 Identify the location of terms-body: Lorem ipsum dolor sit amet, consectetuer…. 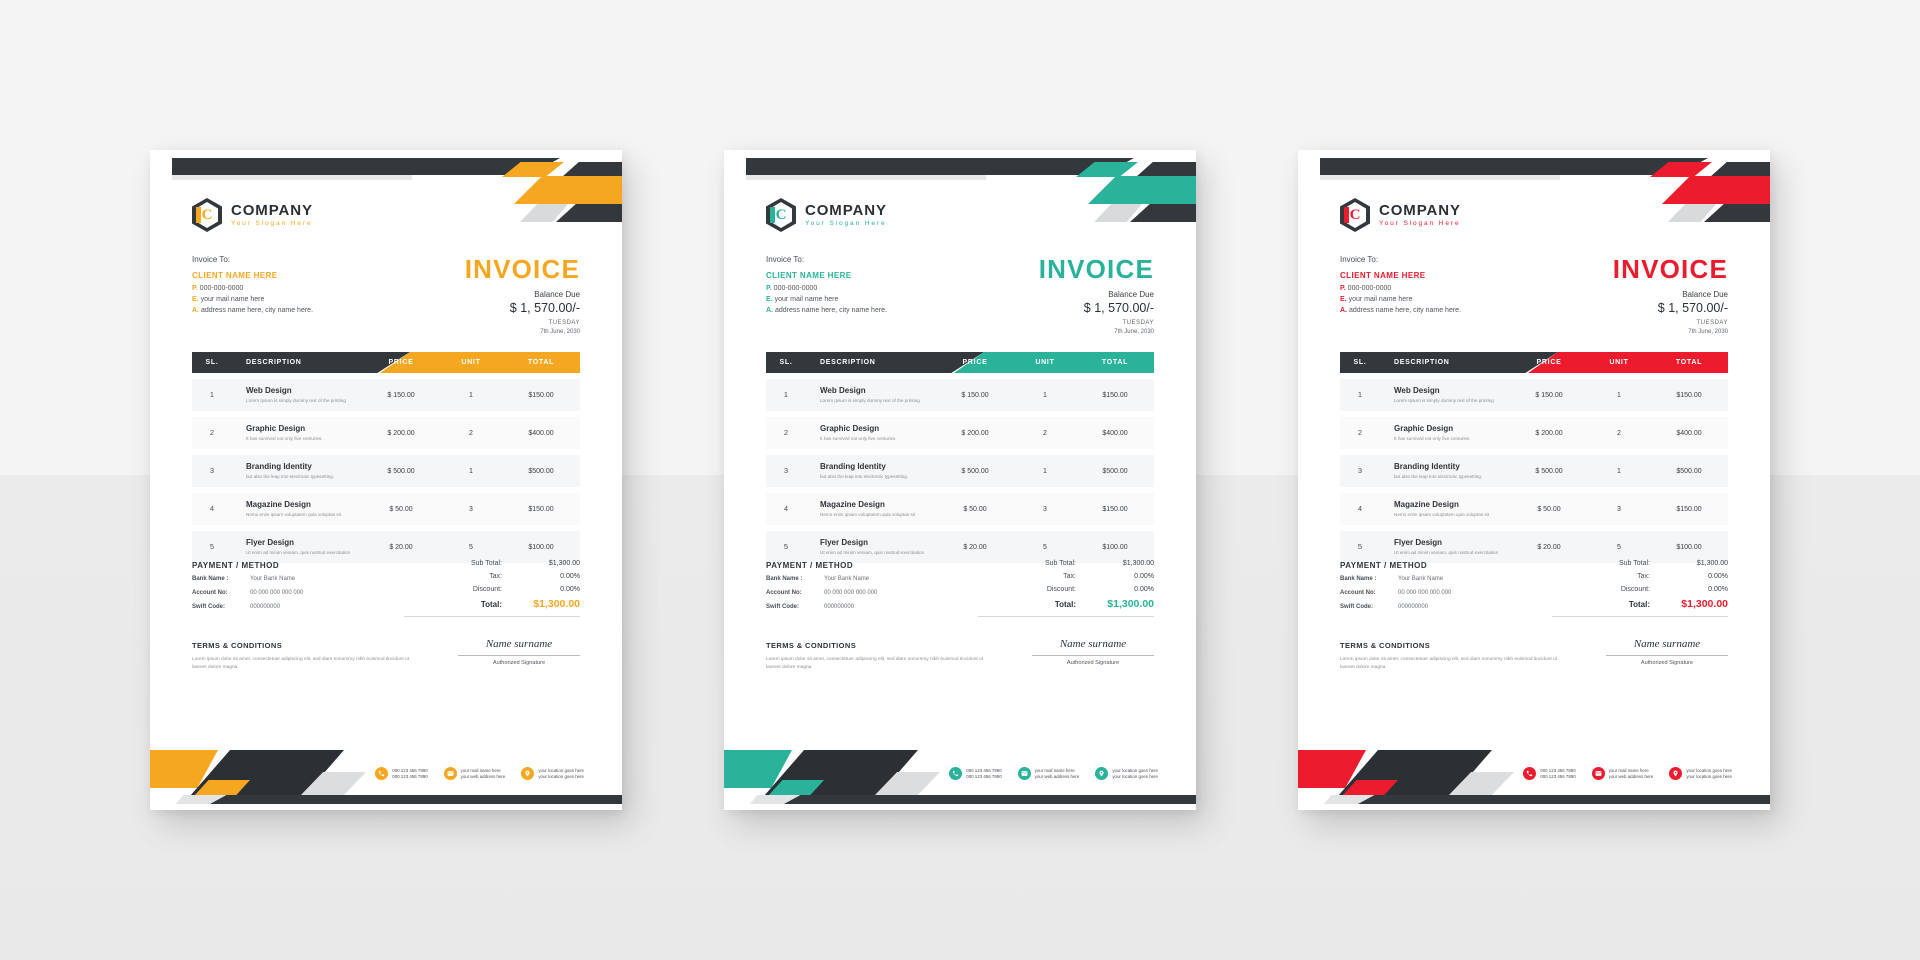
(1449, 663).